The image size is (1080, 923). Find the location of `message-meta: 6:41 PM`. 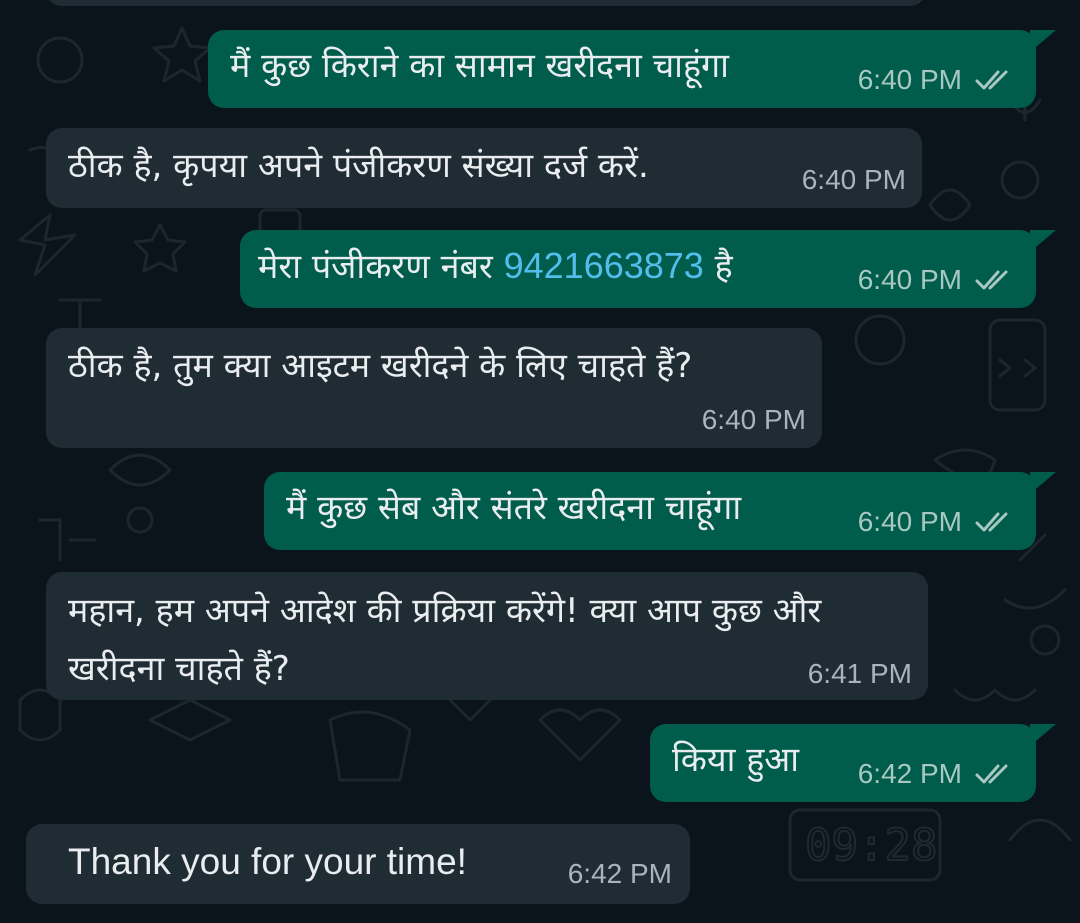

message-meta: 6:41 PM is located at coordinates (860, 674).